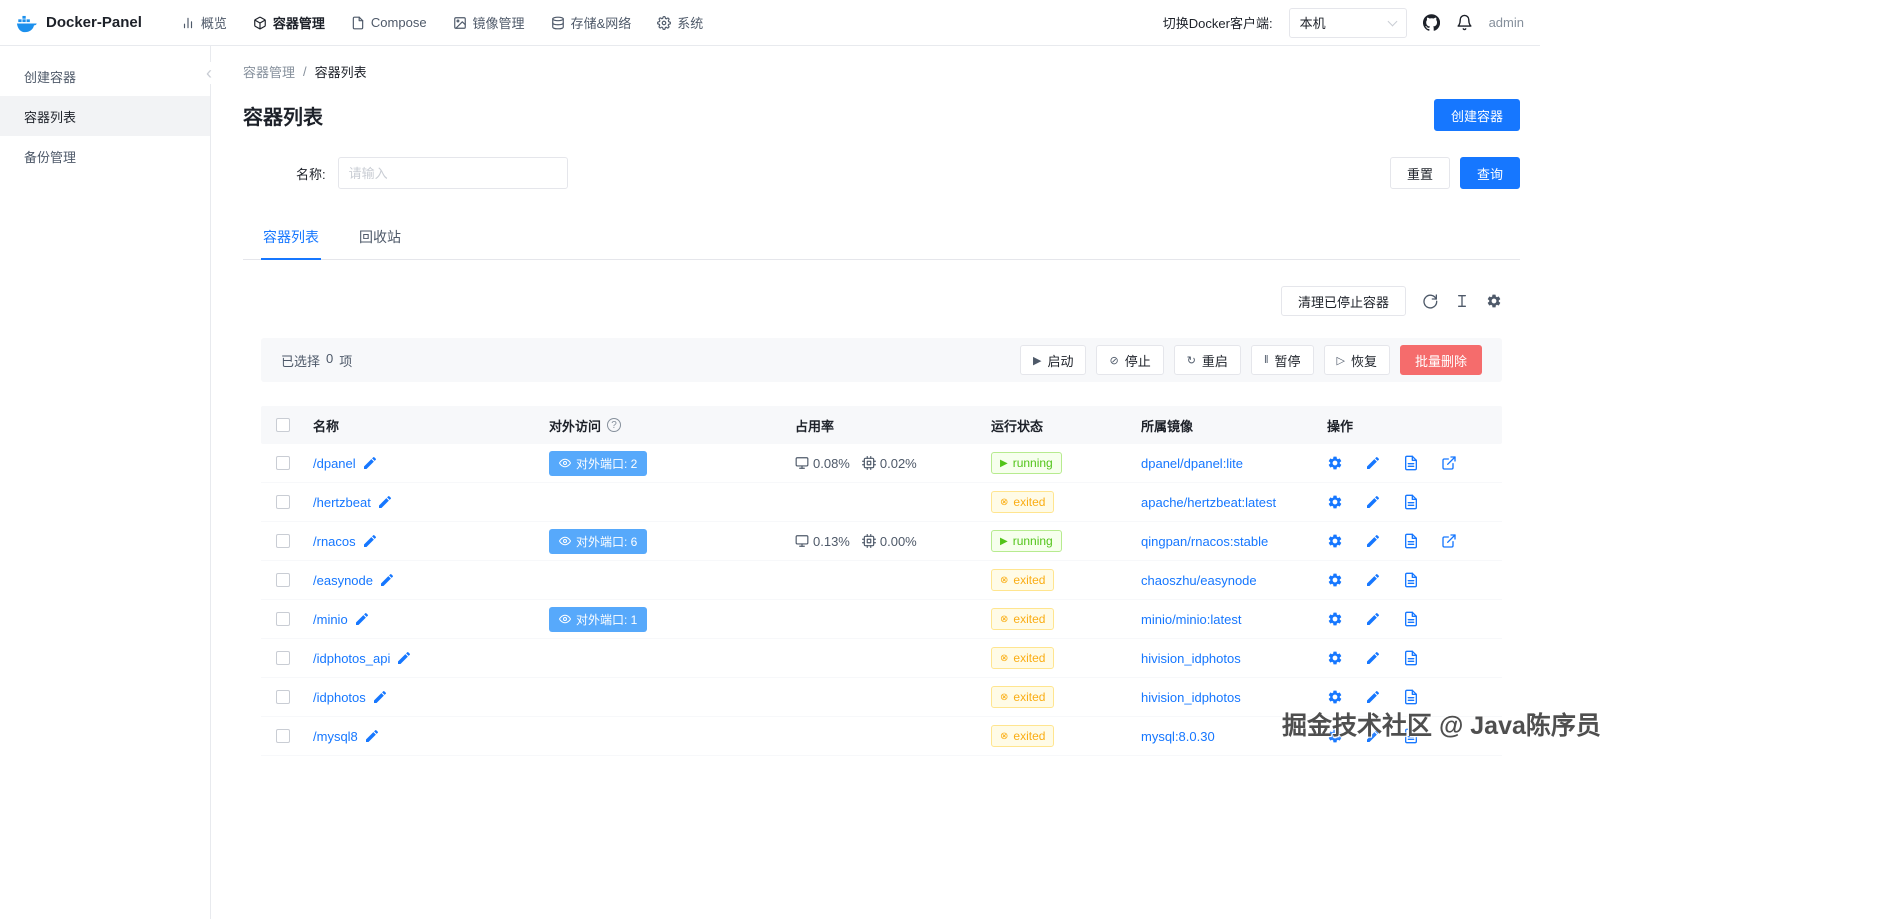  What do you see at coordinates (339, 697) in the screenshot?
I see `container-name-link: /idphotos` at bounding box center [339, 697].